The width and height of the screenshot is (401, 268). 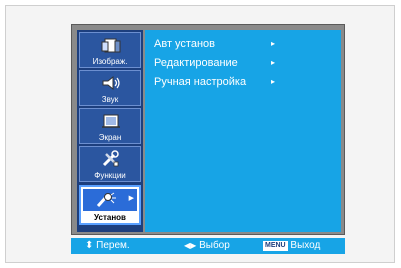 I want to click on sidebar-item-sound: Звук, so click(x=110, y=88).